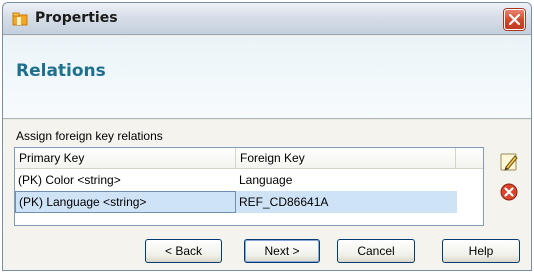 Image resolution: width=534 pixels, height=273 pixels. Describe the element at coordinates (469, 158) in the screenshot. I see `column-header-filler` at that location.